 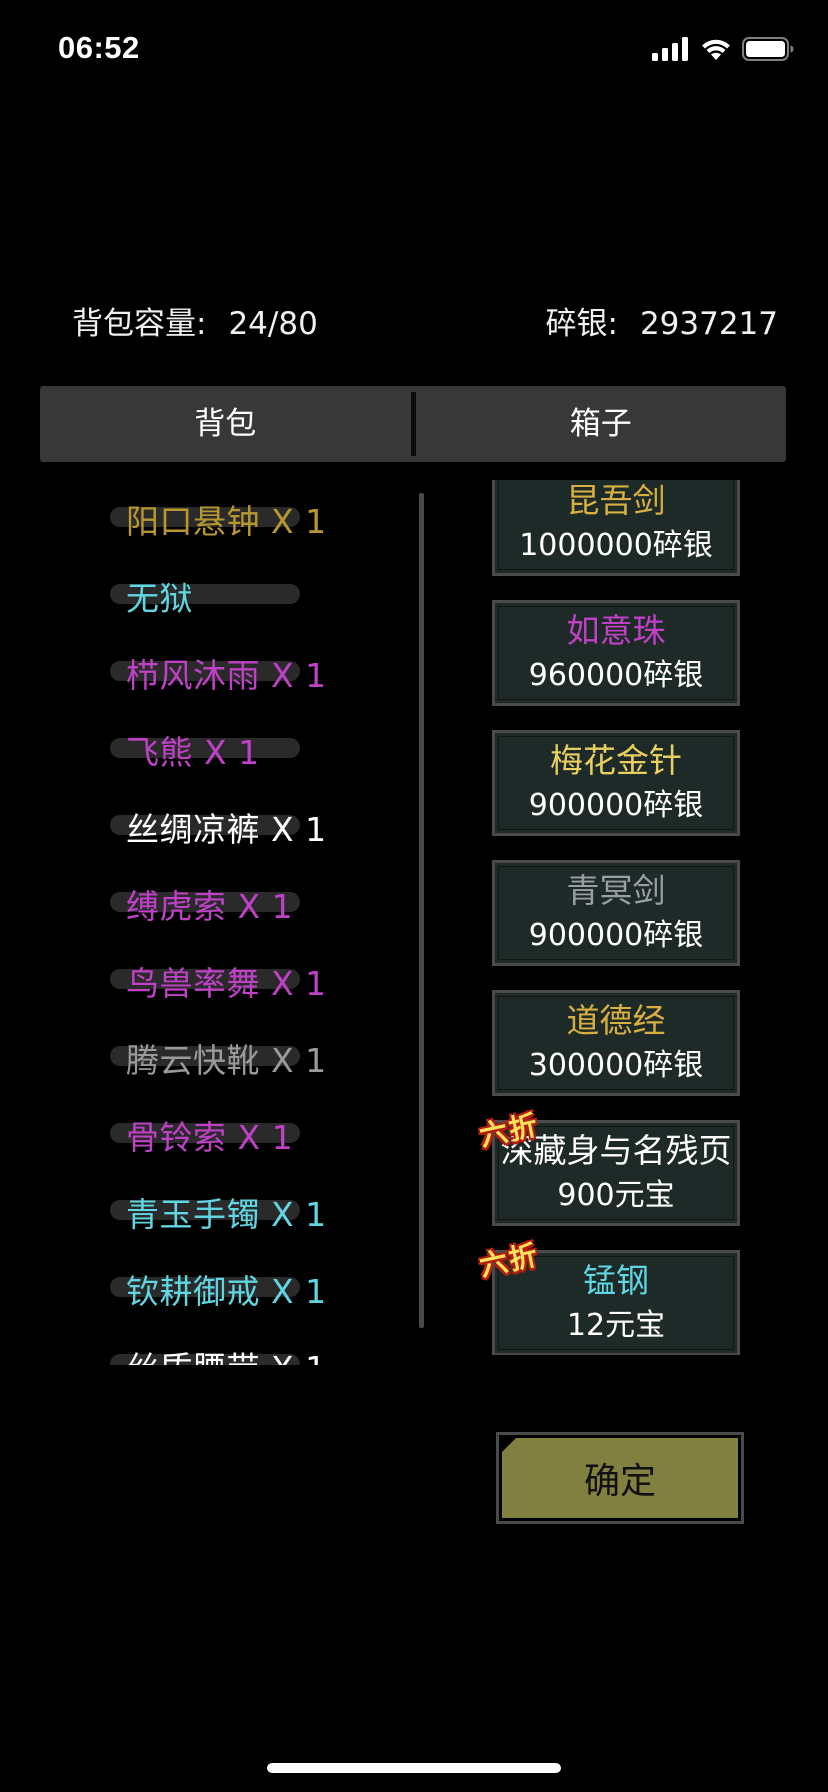 What do you see at coordinates (616, 1020) in the screenshot?
I see `shop-item-name: 道德经` at bounding box center [616, 1020].